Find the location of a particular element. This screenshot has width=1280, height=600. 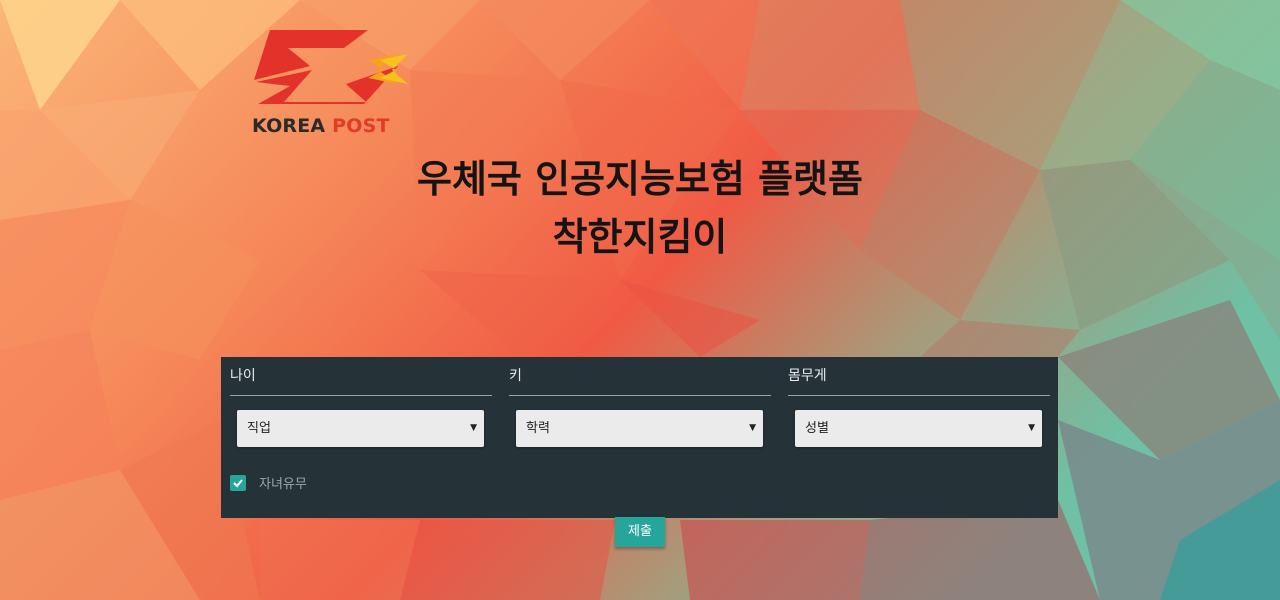

check-icon is located at coordinates (238, 483).